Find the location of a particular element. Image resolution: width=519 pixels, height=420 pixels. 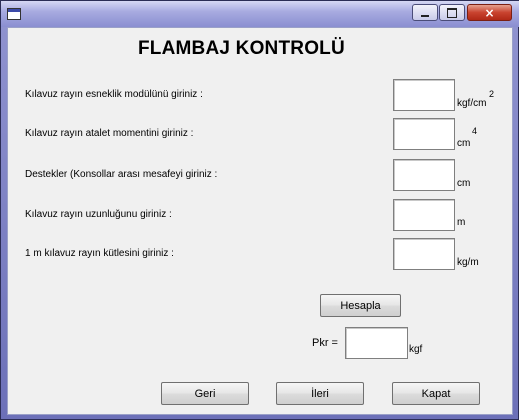

rail-length-unit: m is located at coordinates (461, 222).